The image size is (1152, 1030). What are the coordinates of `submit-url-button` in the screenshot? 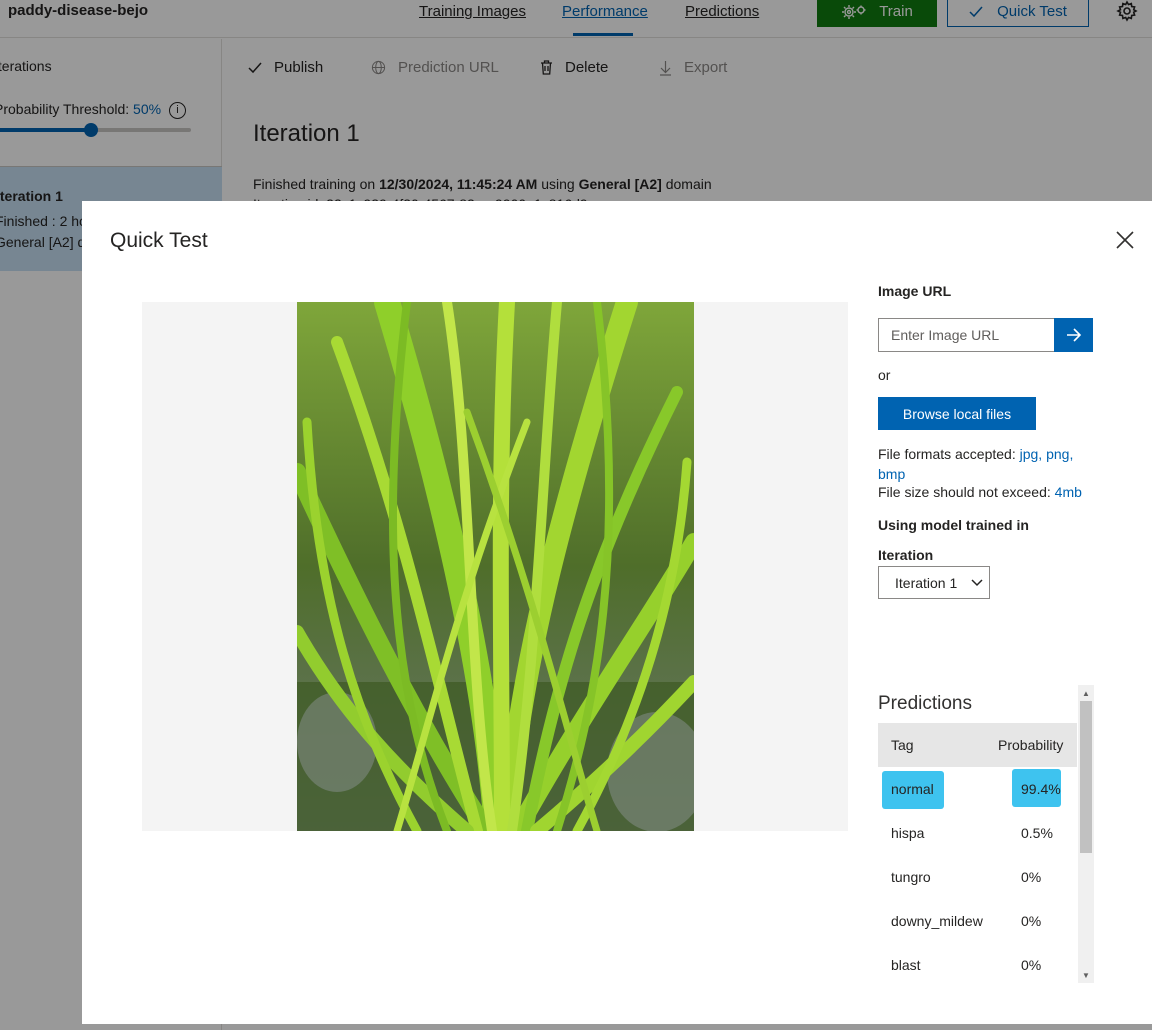 It's located at (1073, 335).